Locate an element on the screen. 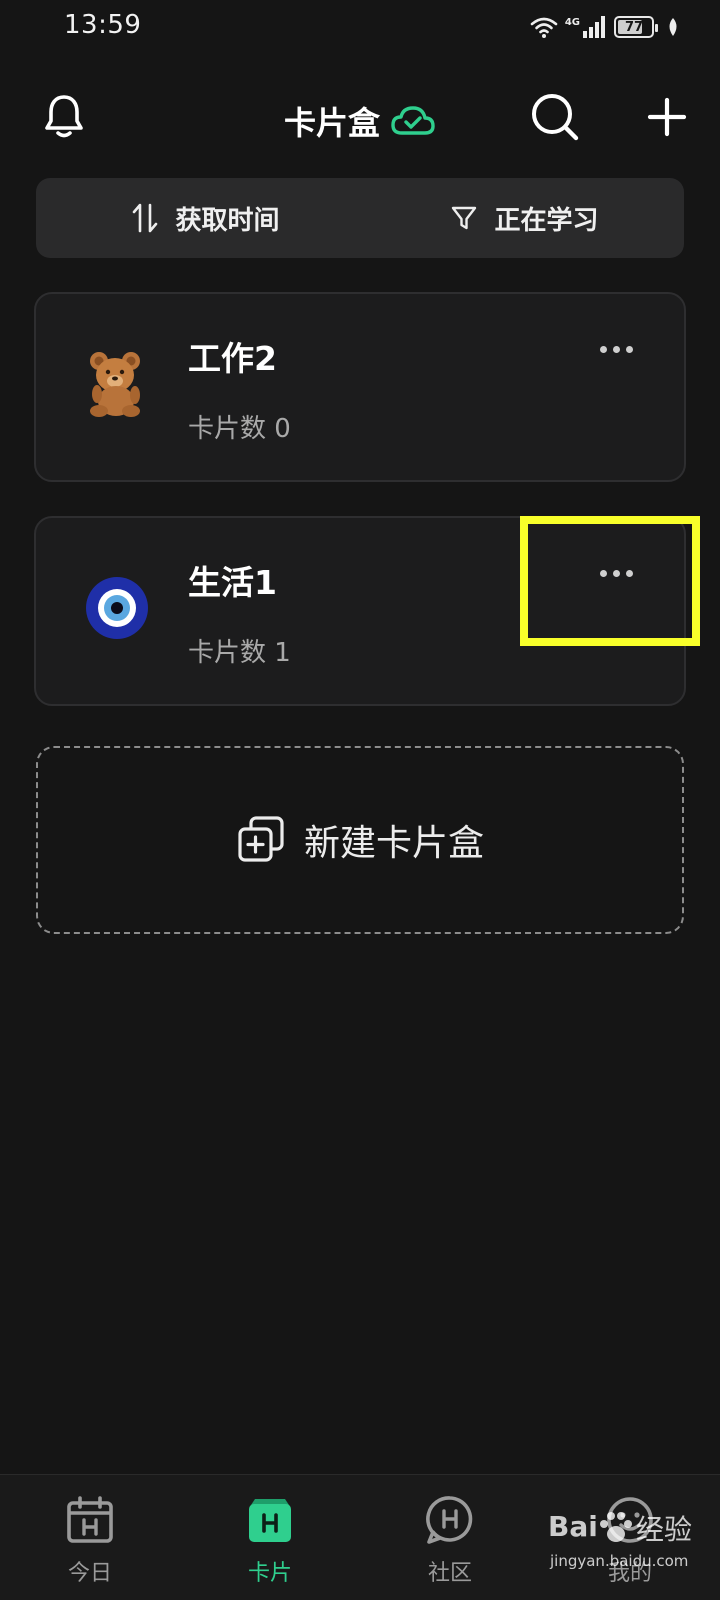 The height and width of the screenshot is (1600, 720). watermark-brand-cn: 经验 is located at coordinates (664, 1529).